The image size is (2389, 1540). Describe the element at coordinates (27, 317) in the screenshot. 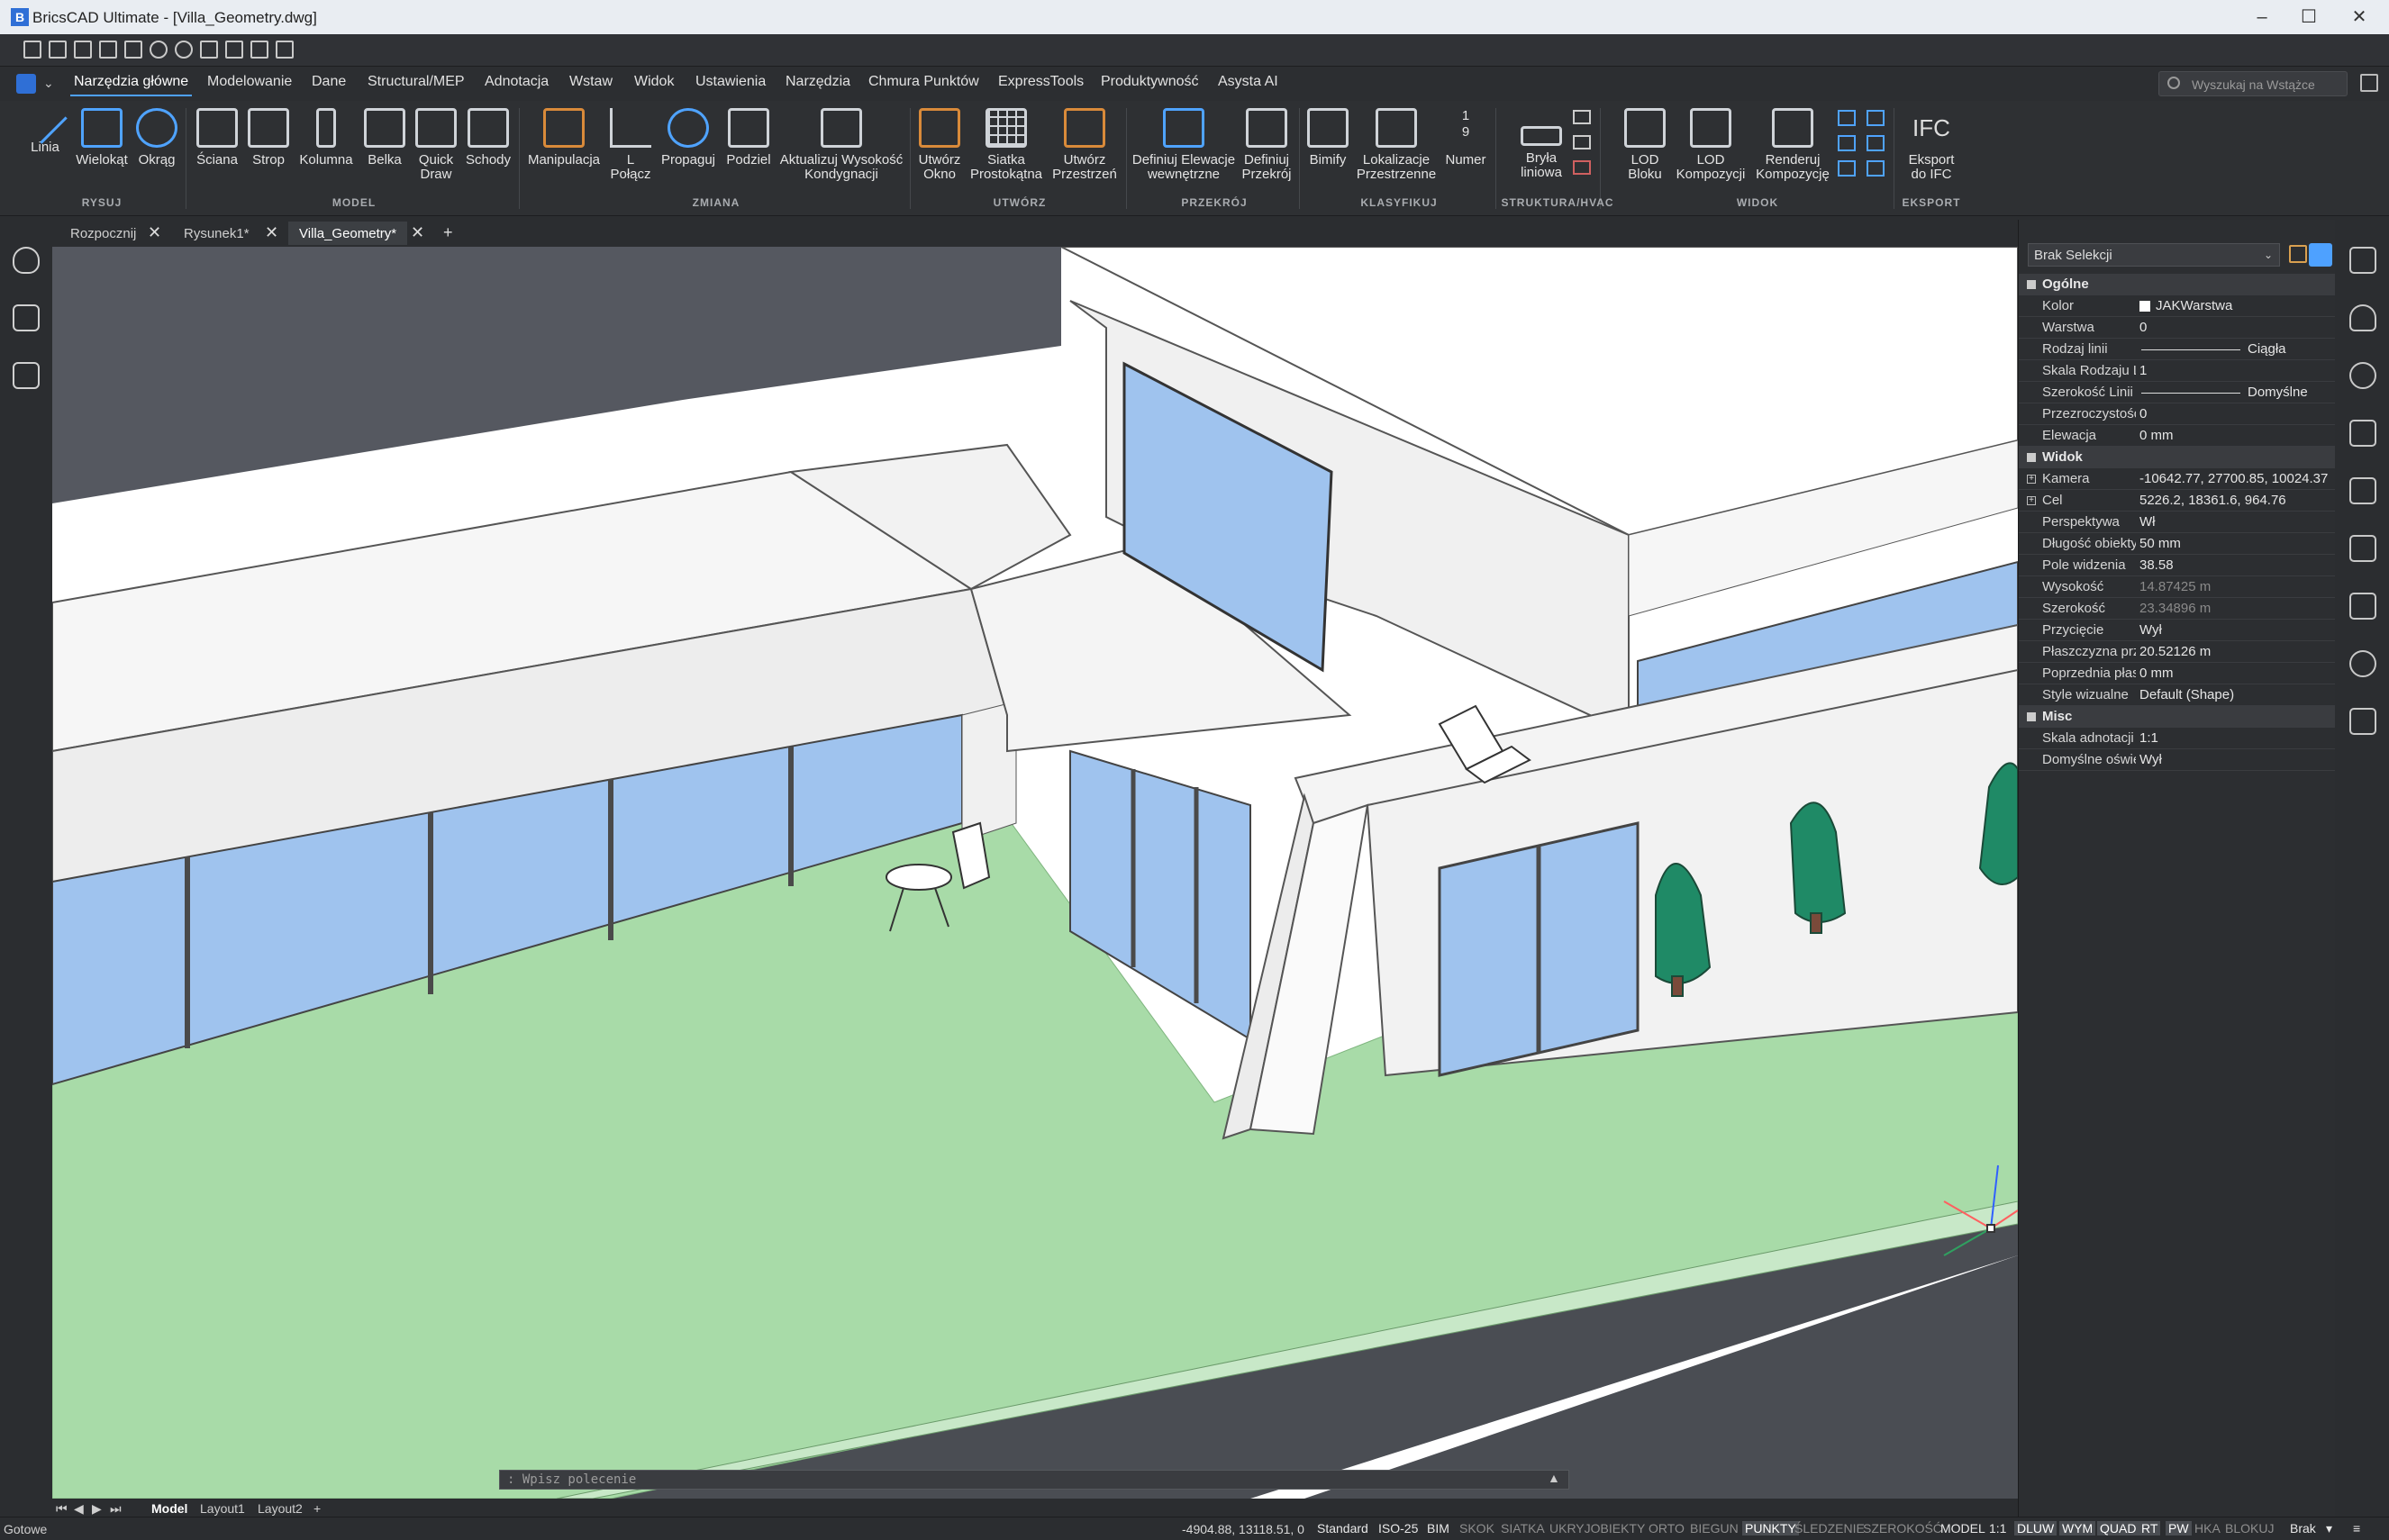

I see `home-icon` at that location.